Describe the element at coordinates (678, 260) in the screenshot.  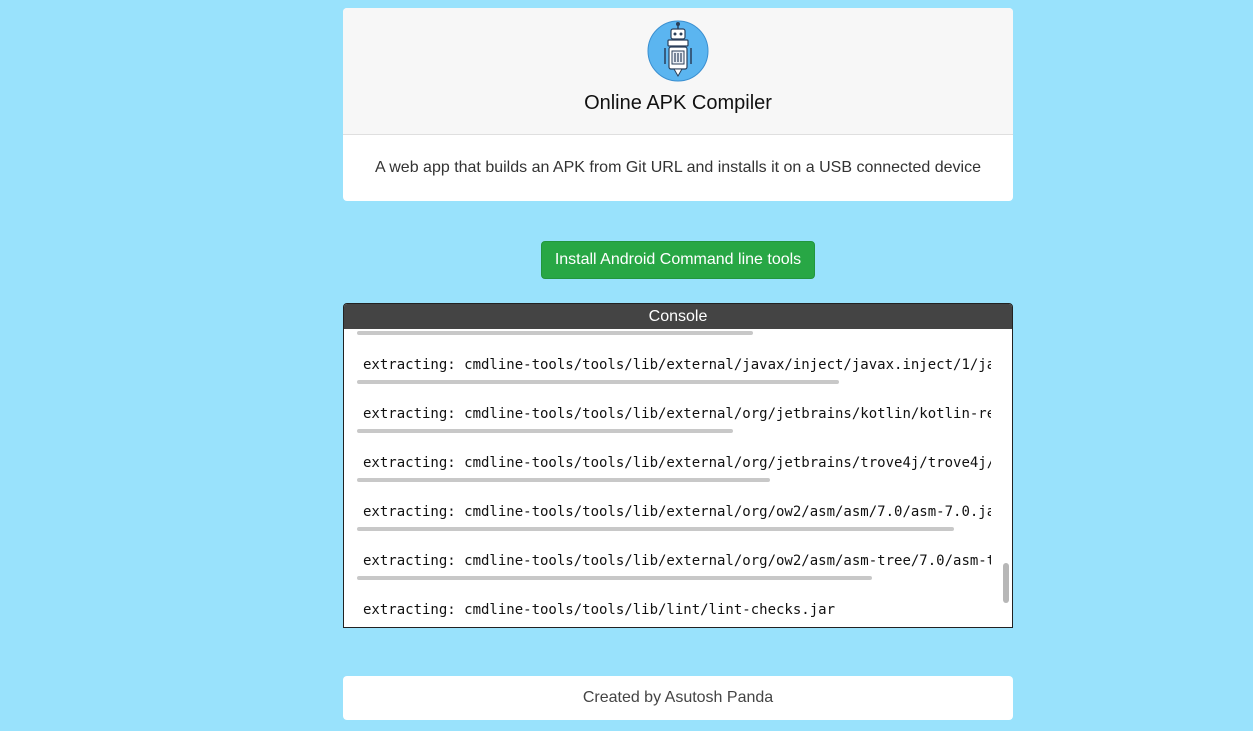
I see `install-tools-button: Install Android Command line tools` at that location.